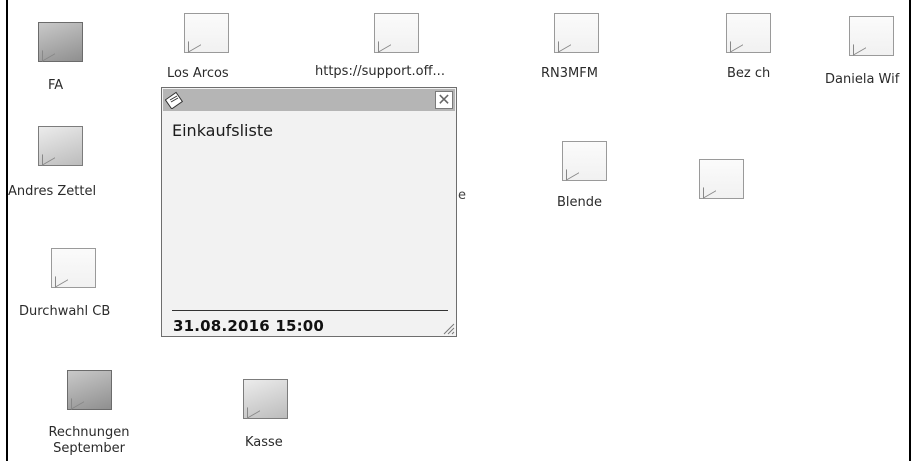  I want to click on window-frame-right, so click(910, 230).